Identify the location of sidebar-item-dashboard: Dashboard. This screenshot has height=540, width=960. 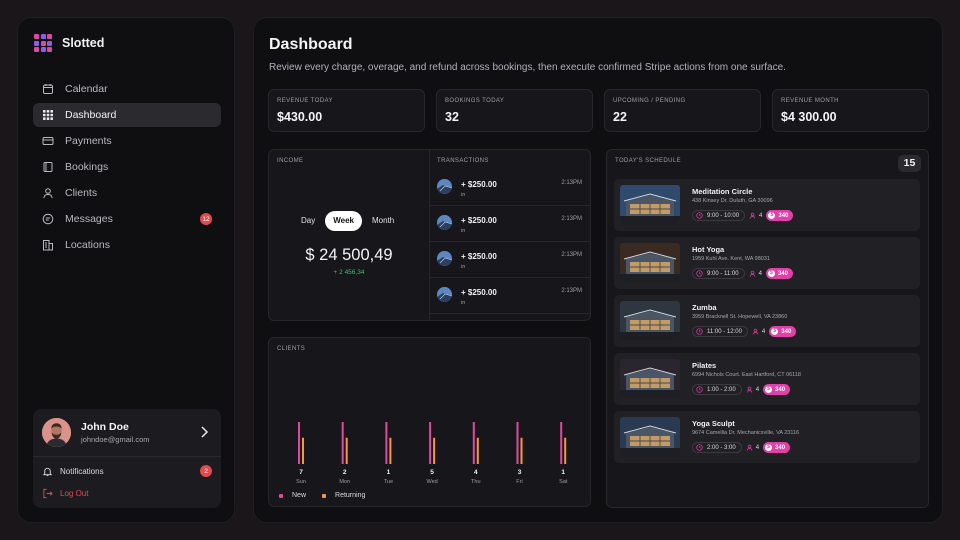
(127, 115).